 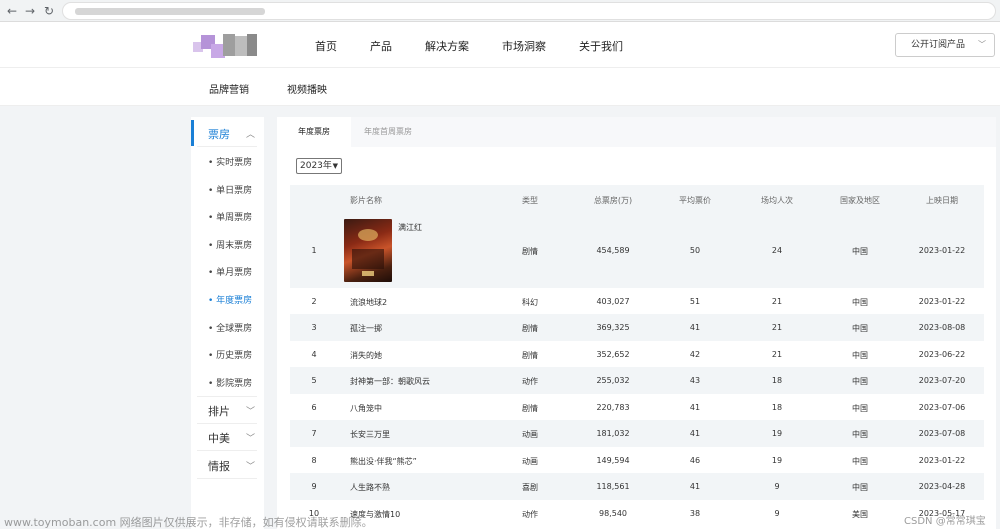 I want to click on subnav-video-broadcast: 视频播映, so click(x=307, y=88).